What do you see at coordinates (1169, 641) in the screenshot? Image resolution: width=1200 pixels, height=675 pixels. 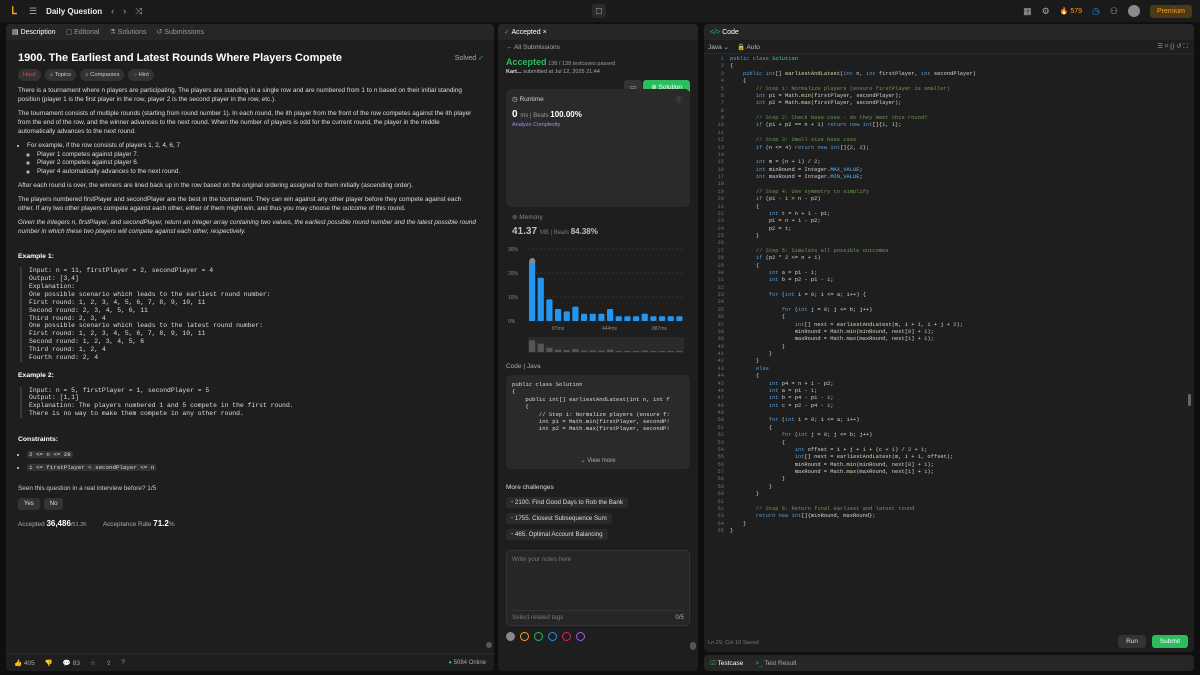 I see `submit-button: Submit` at bounding box center [1169, 641].